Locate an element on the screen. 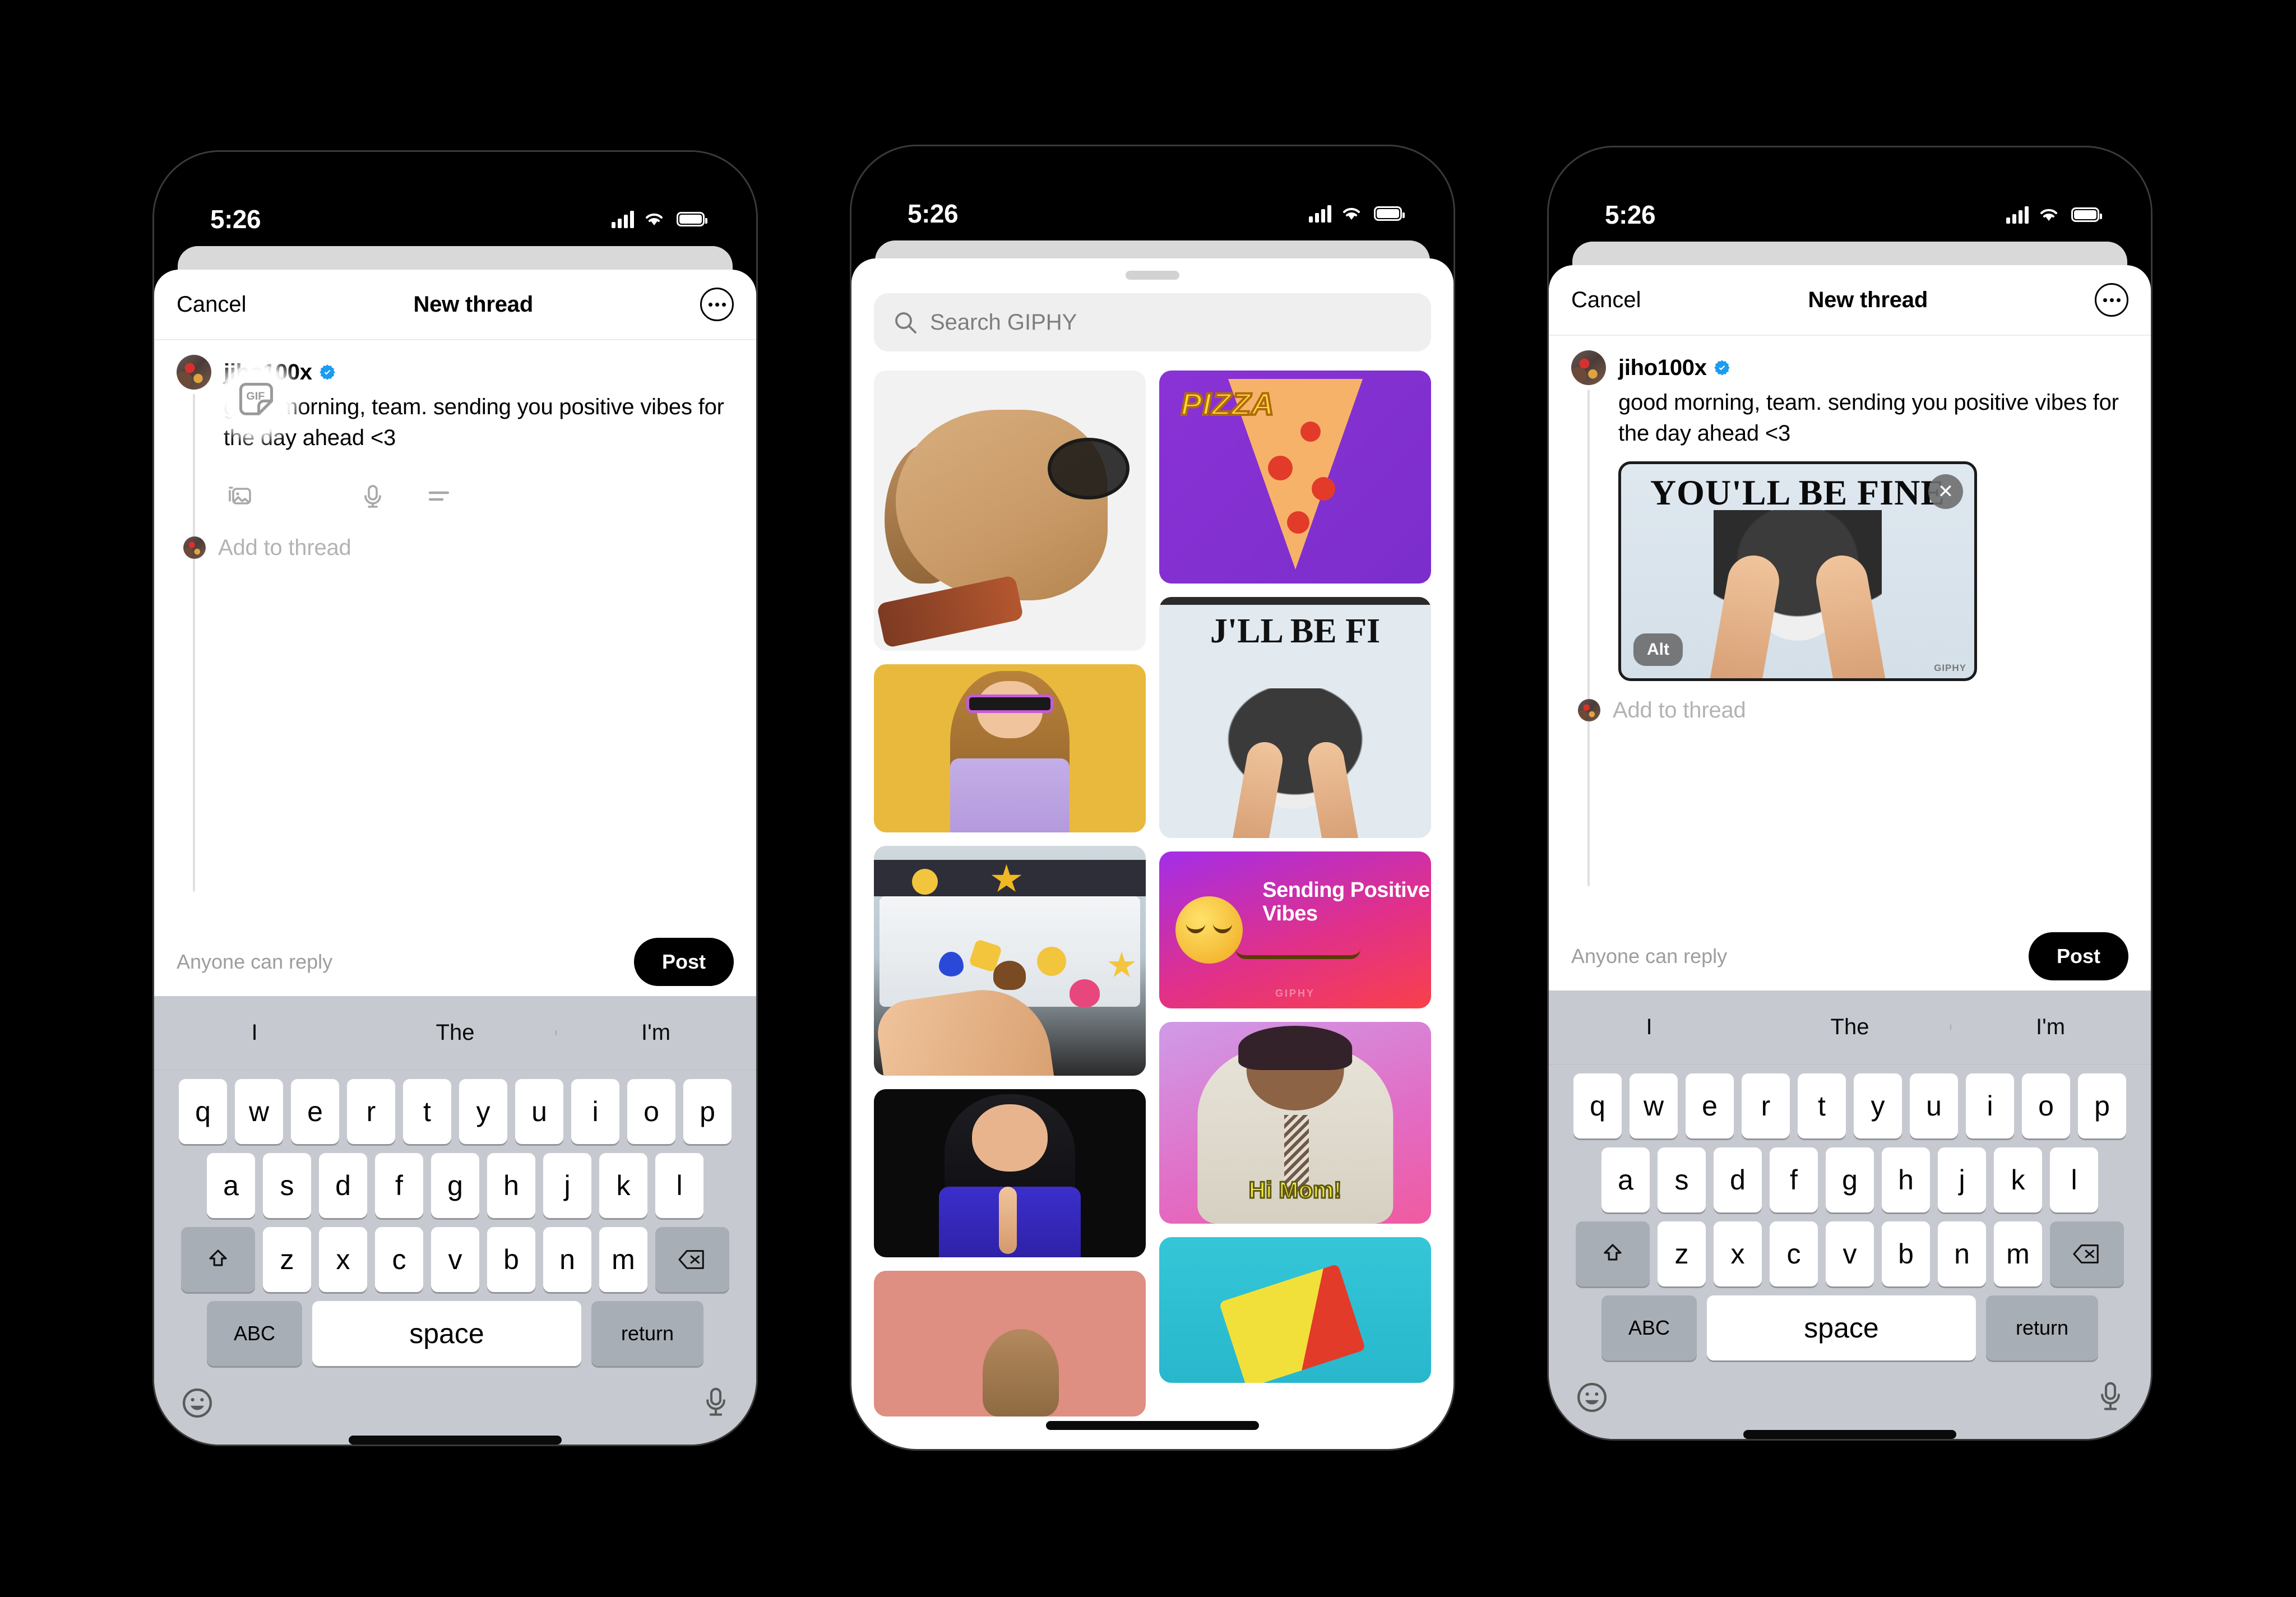 The width and height of the screenshot is (2296, 1597). microphone-icon is located at coordinates (373, 496).